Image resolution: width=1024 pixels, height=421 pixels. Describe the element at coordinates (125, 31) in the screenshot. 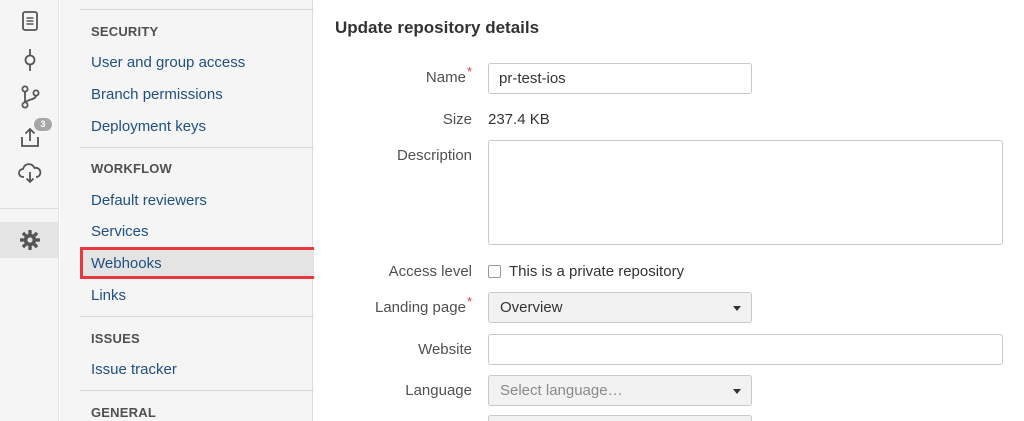

I see `nav-heading-security: SECURITY` at that location.